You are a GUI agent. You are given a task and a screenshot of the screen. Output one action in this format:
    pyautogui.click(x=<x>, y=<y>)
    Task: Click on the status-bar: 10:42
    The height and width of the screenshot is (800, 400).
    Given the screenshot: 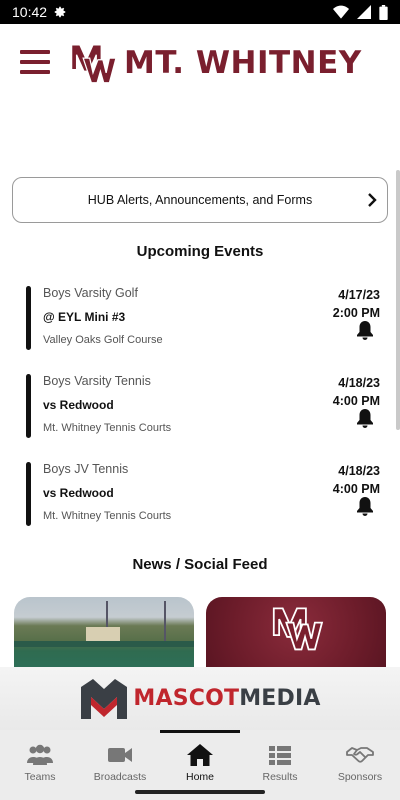 What is the action you would take?
    pyautogui.click(x=200, y=12)
    